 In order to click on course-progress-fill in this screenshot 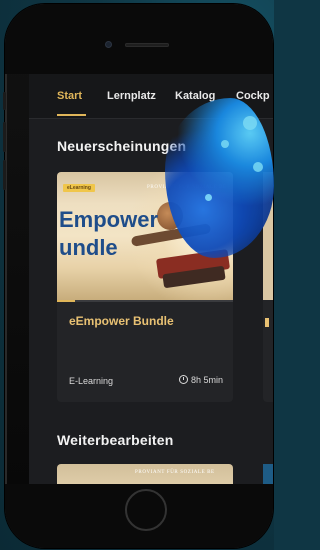, I will do `click(66, 301)`.